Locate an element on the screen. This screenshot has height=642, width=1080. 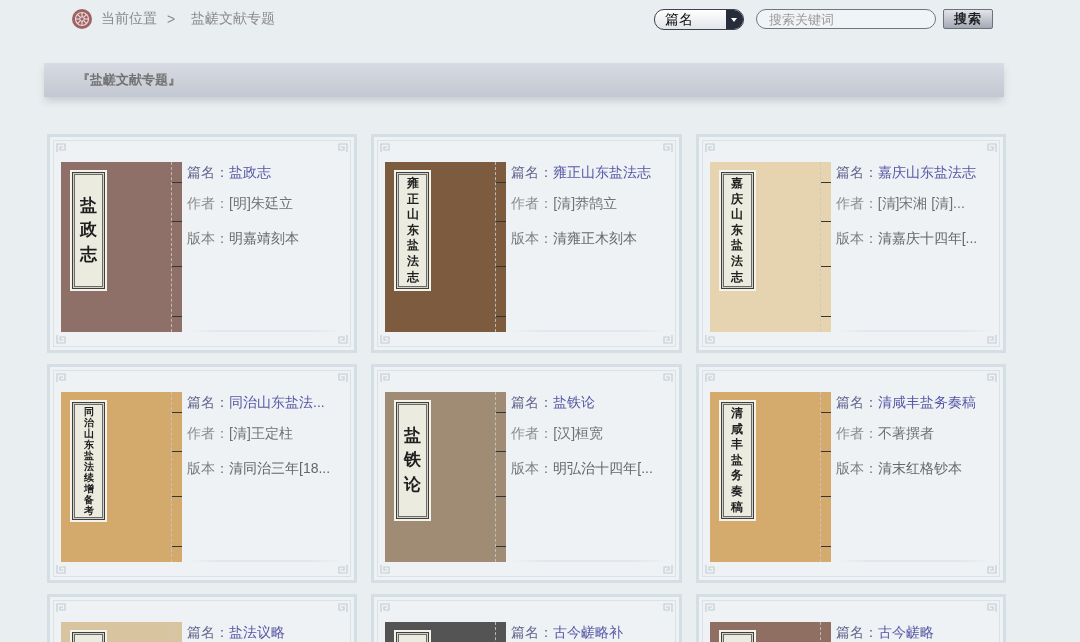
cover-label: 盐铁论 is located at coordinates (413, 460).